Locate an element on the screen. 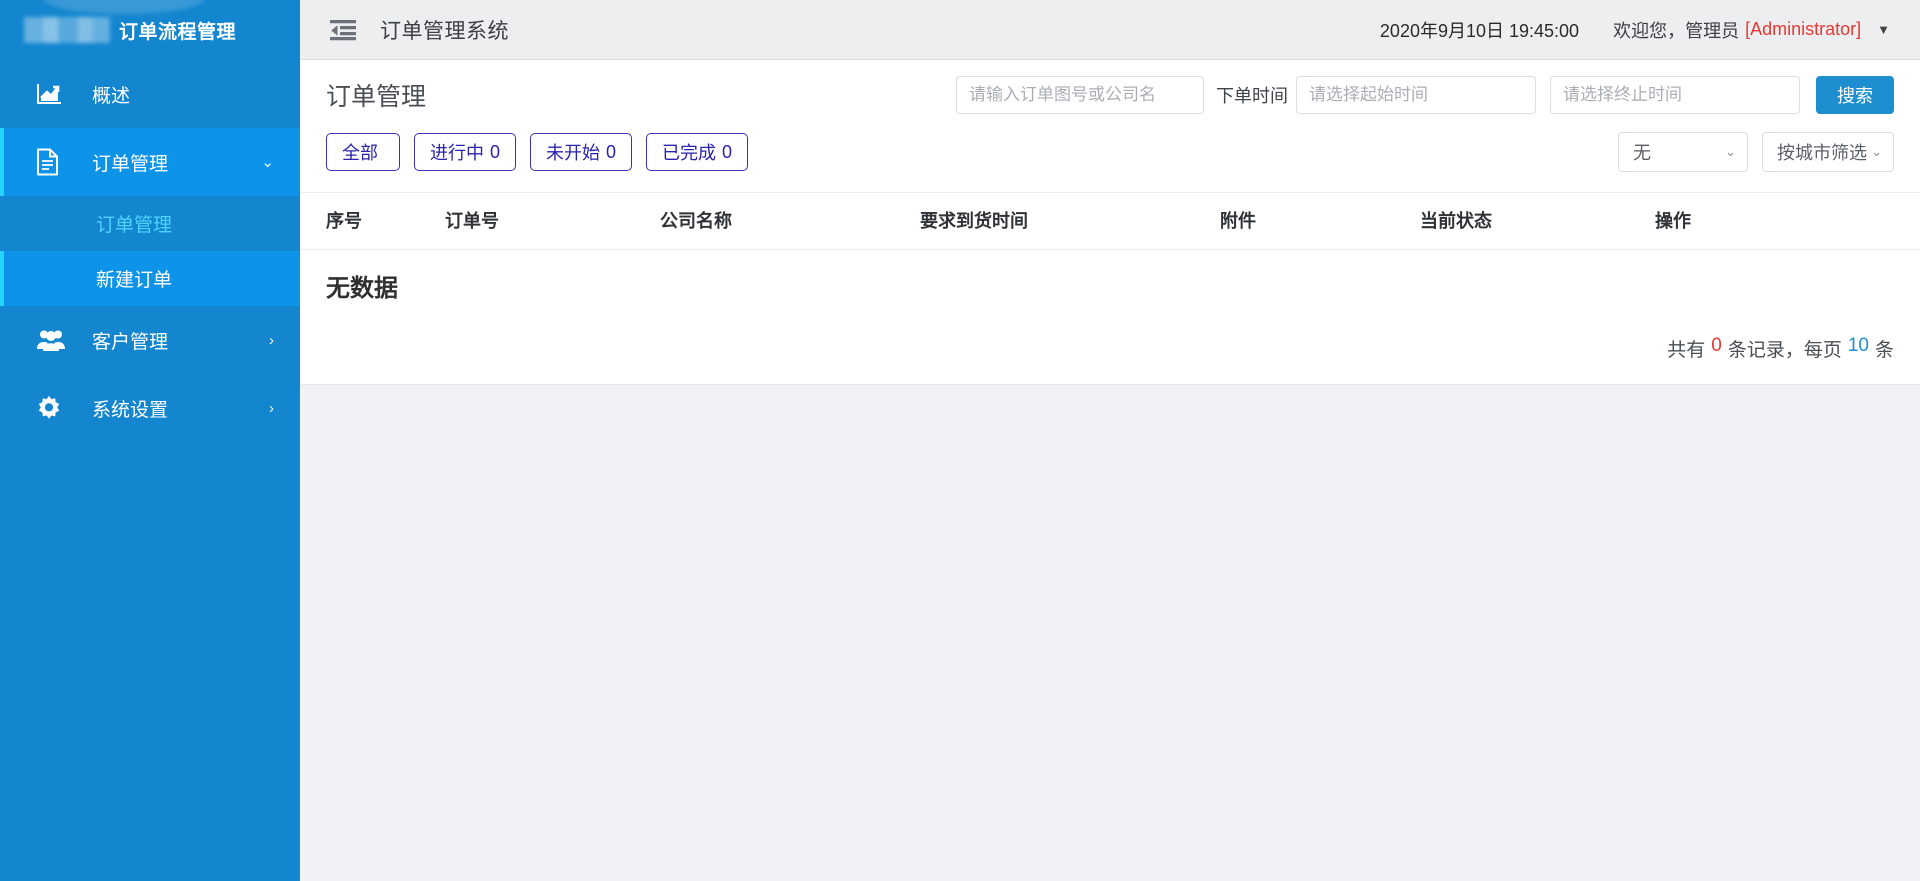 This screenshot has height=881, width=1920. pagination-suffix: 条 is located at coordinates (1884, 350).